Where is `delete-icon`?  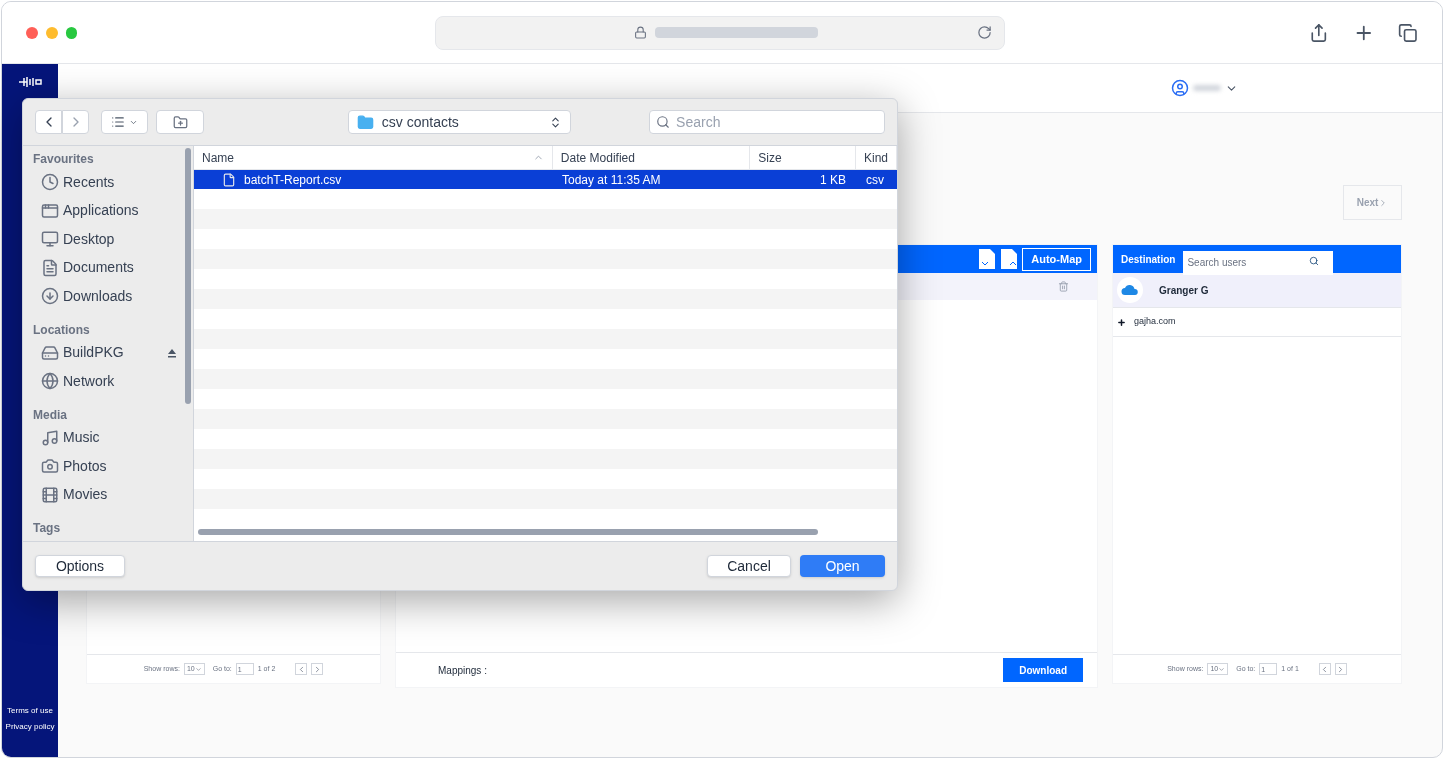
delete-icon is located at coordinates (1063, 286).